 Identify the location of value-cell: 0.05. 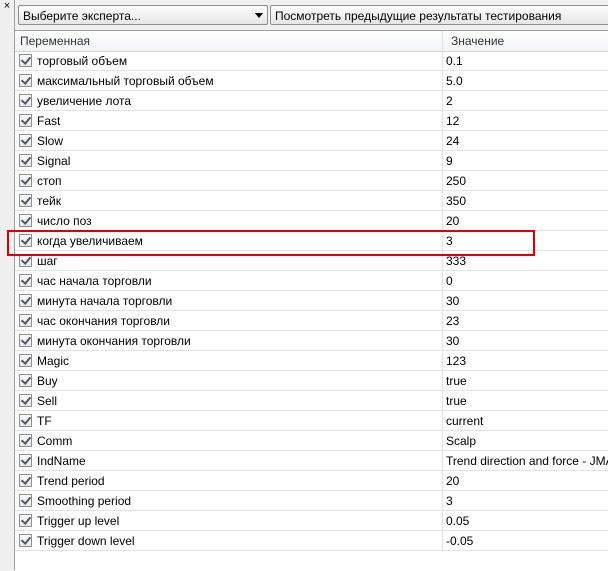
(525, 520).